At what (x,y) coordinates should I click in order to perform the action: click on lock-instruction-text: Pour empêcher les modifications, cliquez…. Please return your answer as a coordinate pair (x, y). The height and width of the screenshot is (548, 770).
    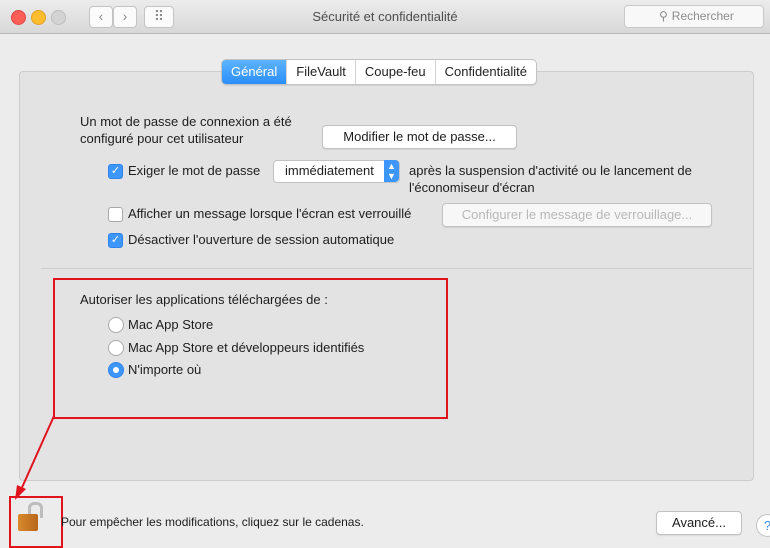
    Looking at the image, I should click on (212, 522).